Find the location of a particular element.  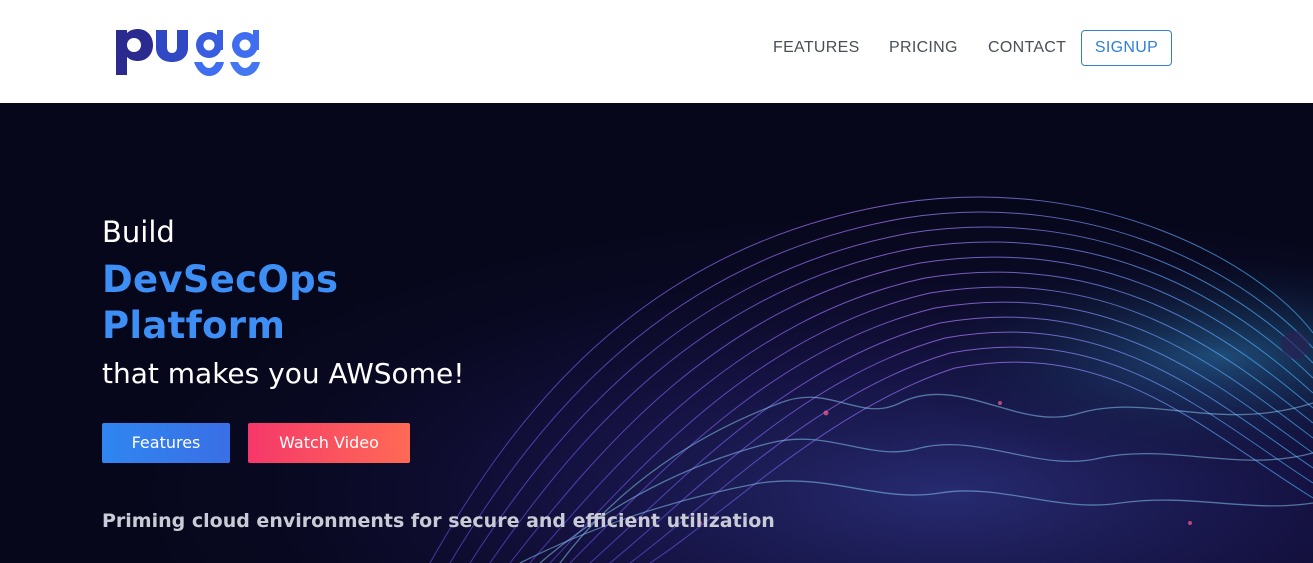

hero-heading-build: Build is located at coordinates (138, 232).